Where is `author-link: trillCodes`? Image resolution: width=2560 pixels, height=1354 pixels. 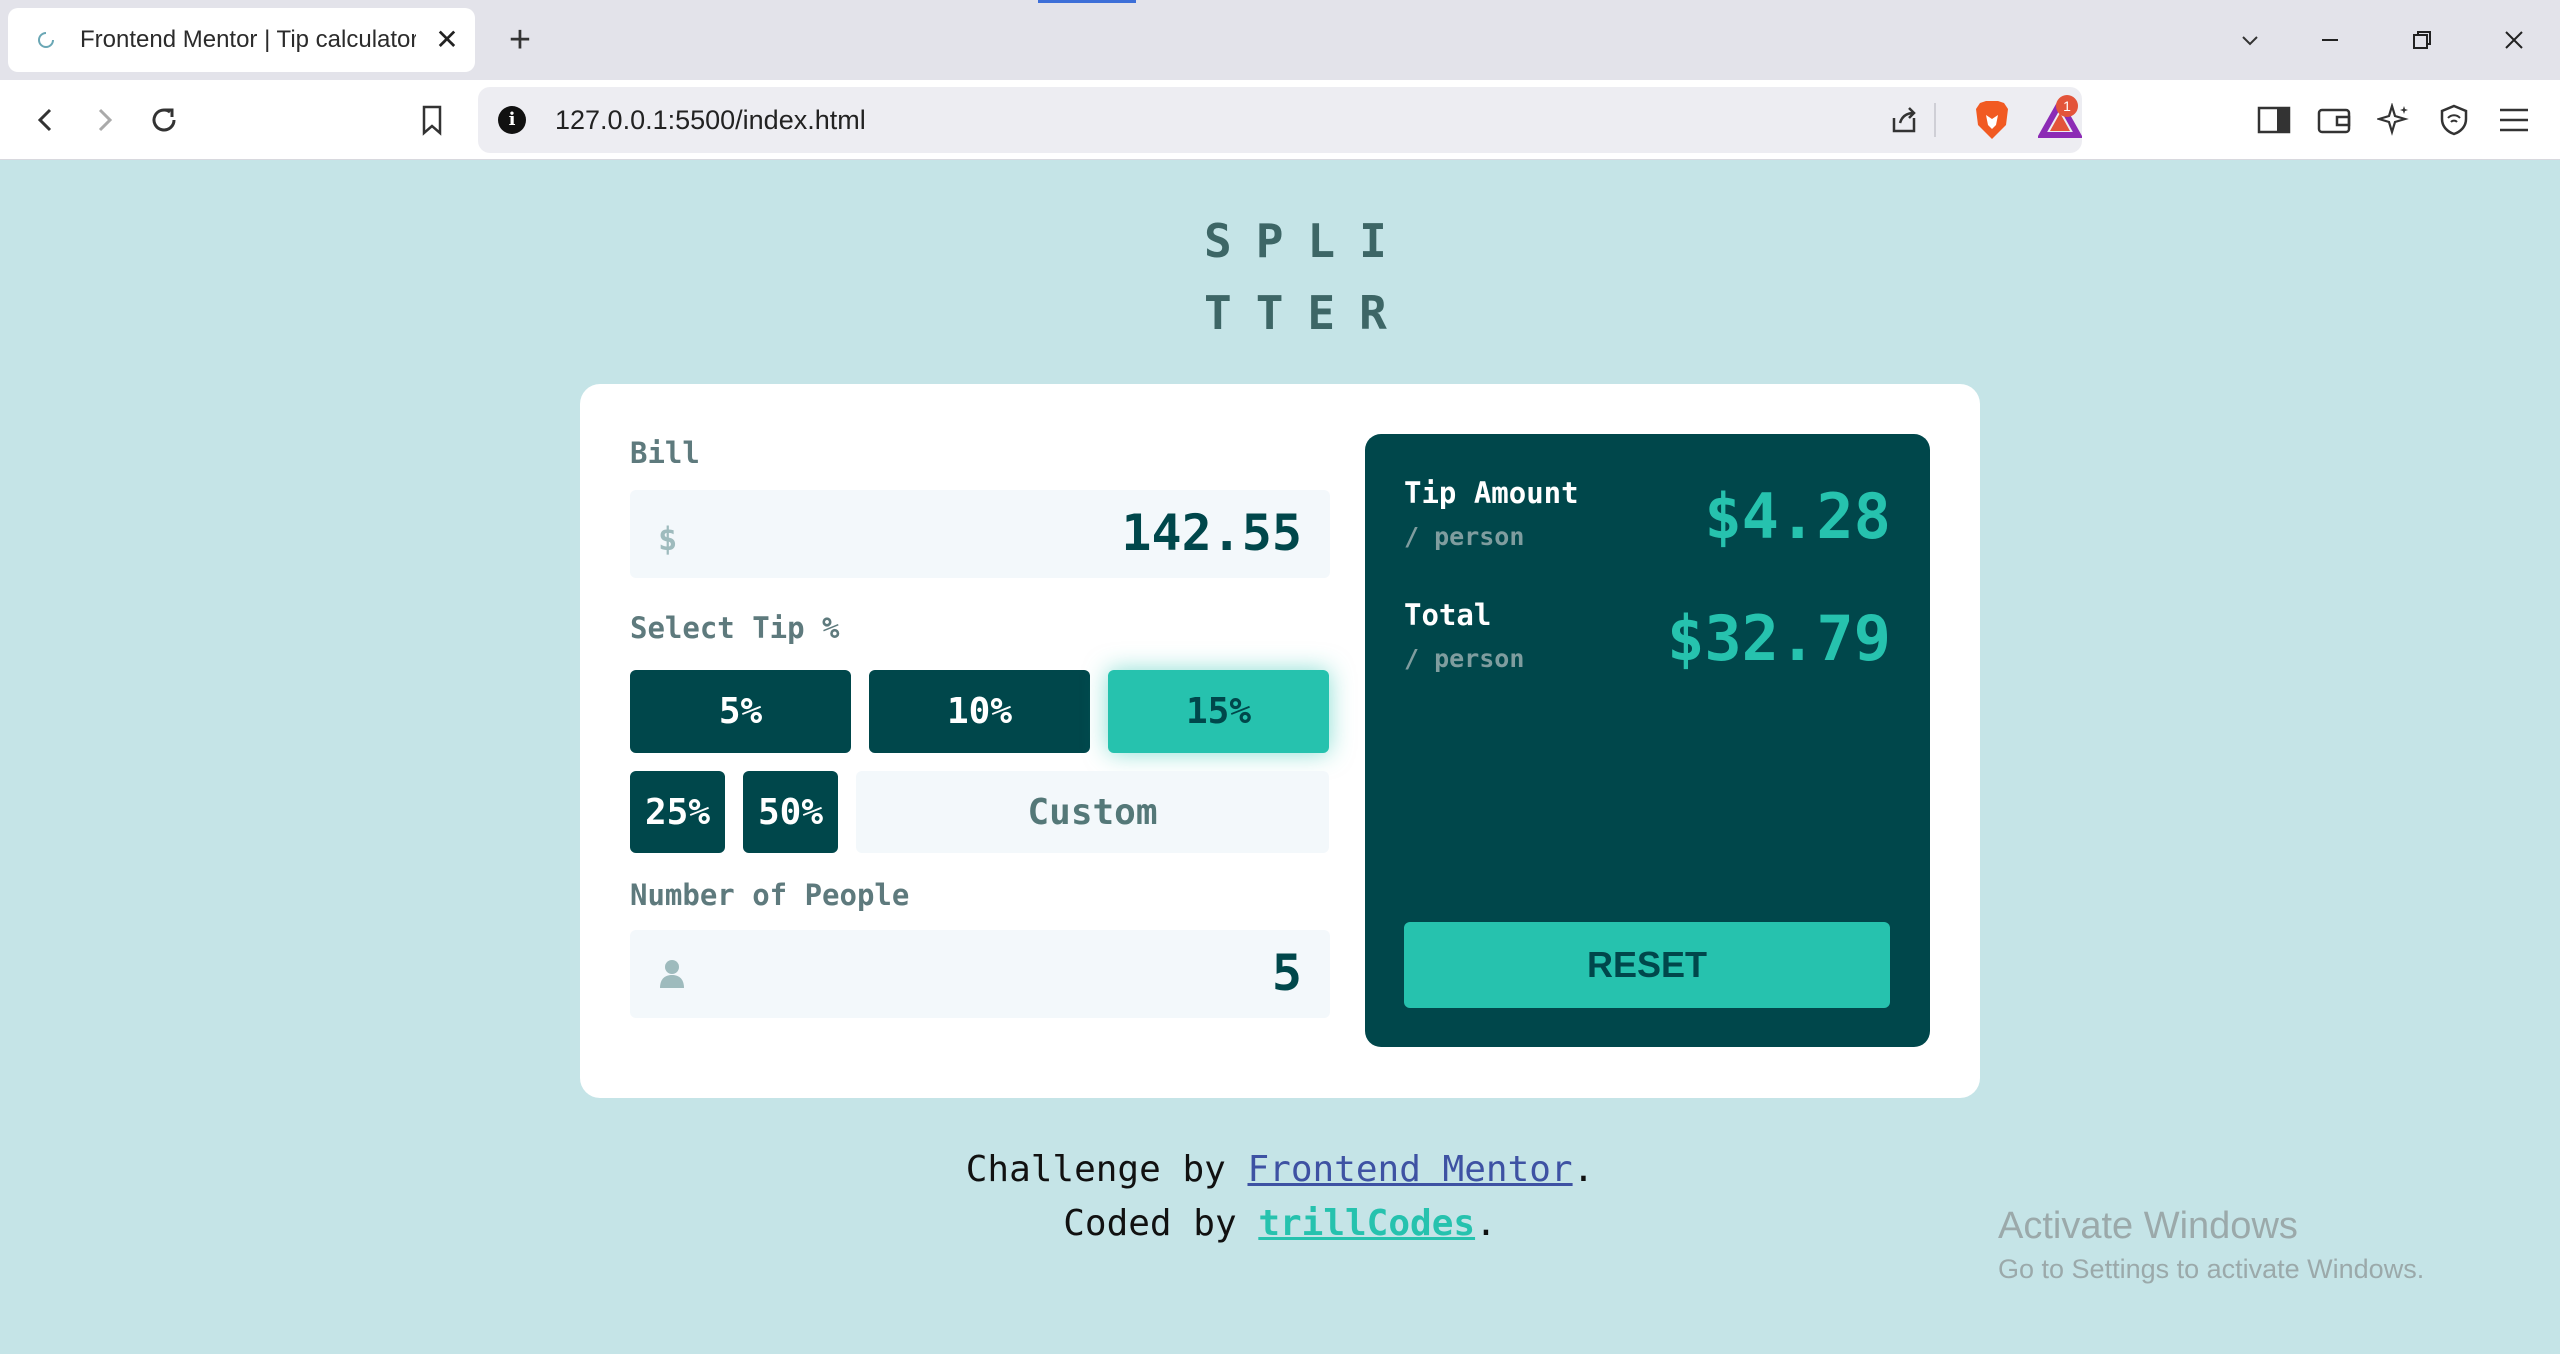
author-link: trillCodes is located at coordinates (1366, 1223).